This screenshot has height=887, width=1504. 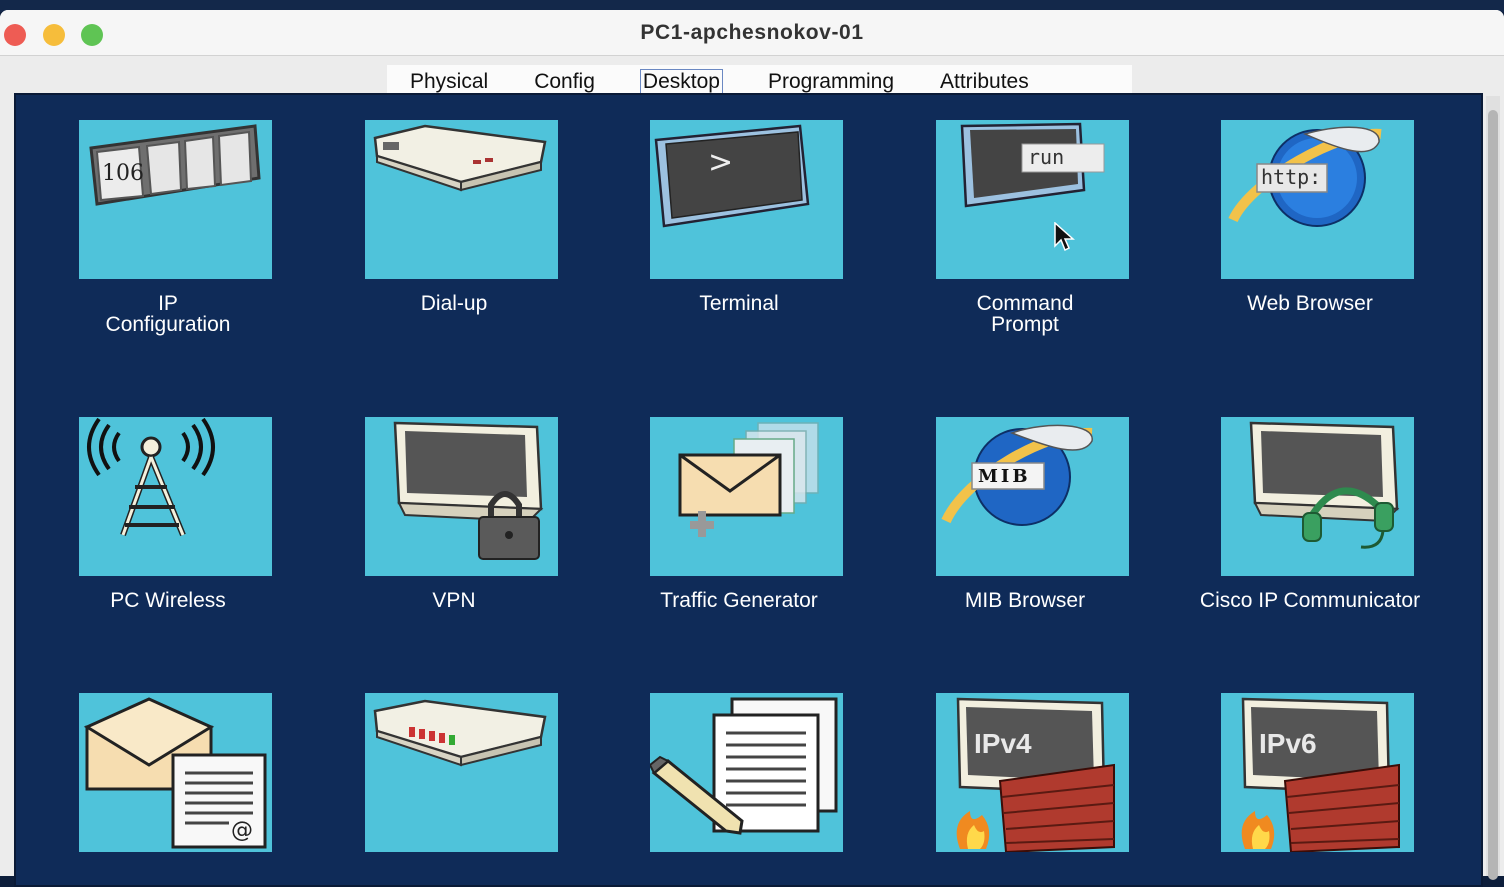 I want to click on at-sign-glyph: @, so click(x=242, y=830).